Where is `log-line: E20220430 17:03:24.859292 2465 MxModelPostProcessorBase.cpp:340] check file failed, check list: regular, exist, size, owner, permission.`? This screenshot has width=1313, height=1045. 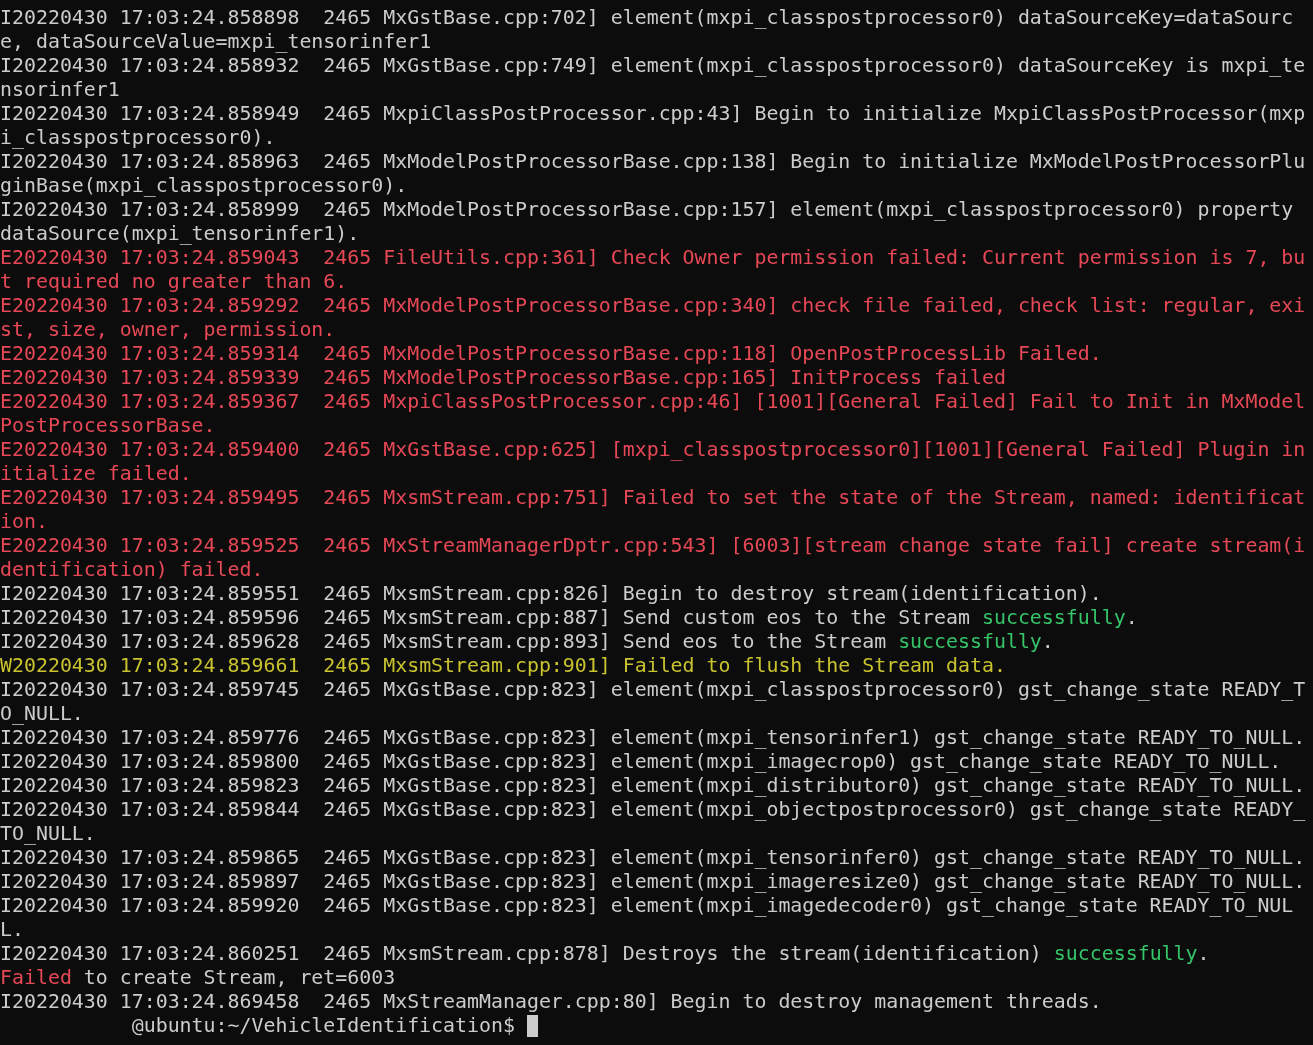 log-line: E20220430 17:03:24.859292 2465 MxModelPostProcessorBase.cpp:340] check file failed, check list: regular, exist, size, owner, permission. is located at coordinates (653, 318).